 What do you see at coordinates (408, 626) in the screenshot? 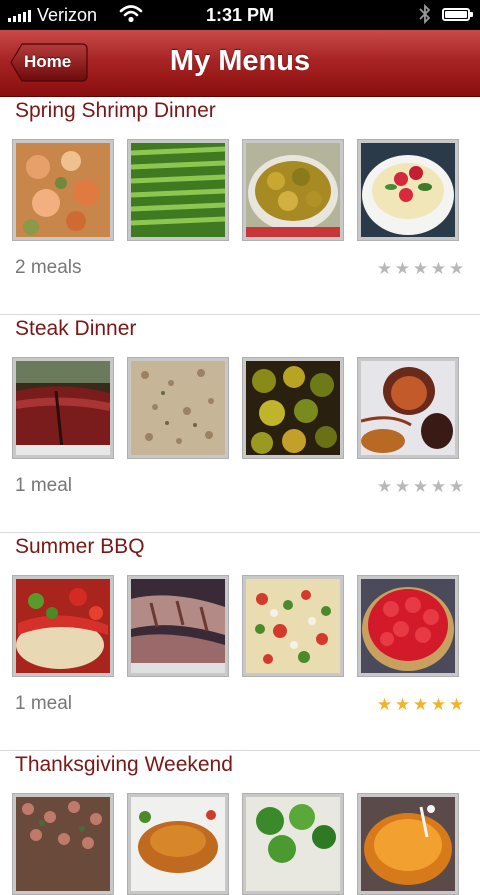
I see `thumbnail-berry-tart` at bounding box center [408, 626].